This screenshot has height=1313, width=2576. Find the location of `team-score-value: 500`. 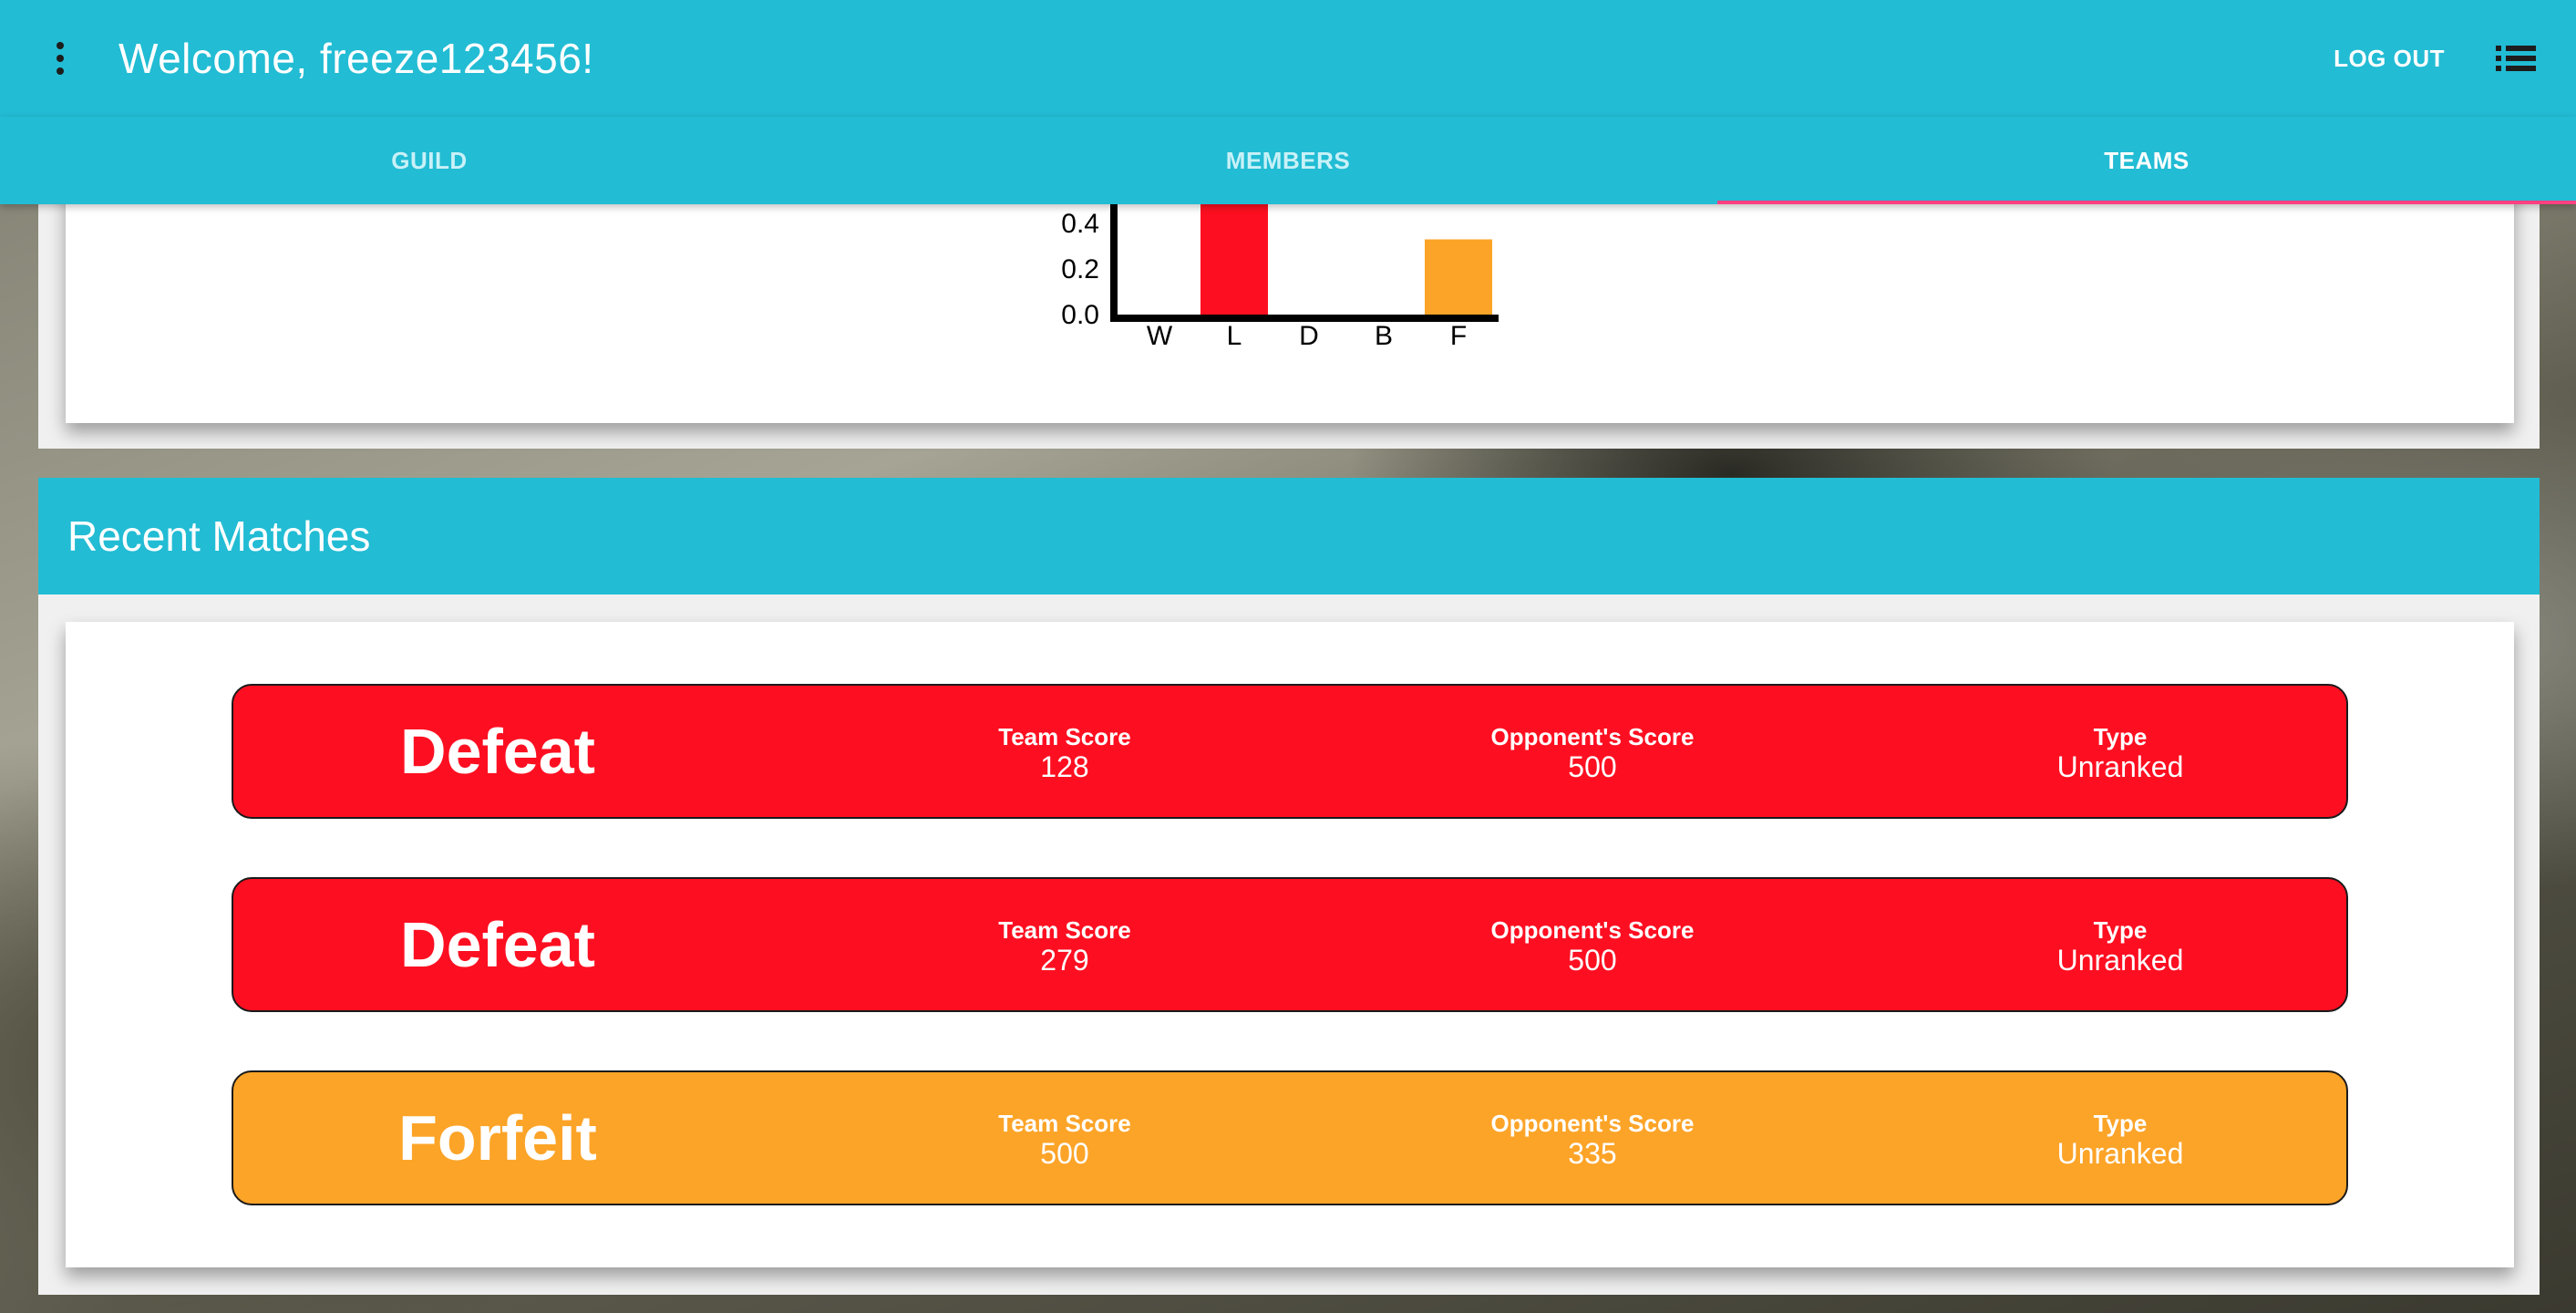

team-score-value: 500 is located at coordinates (1064, 1153).